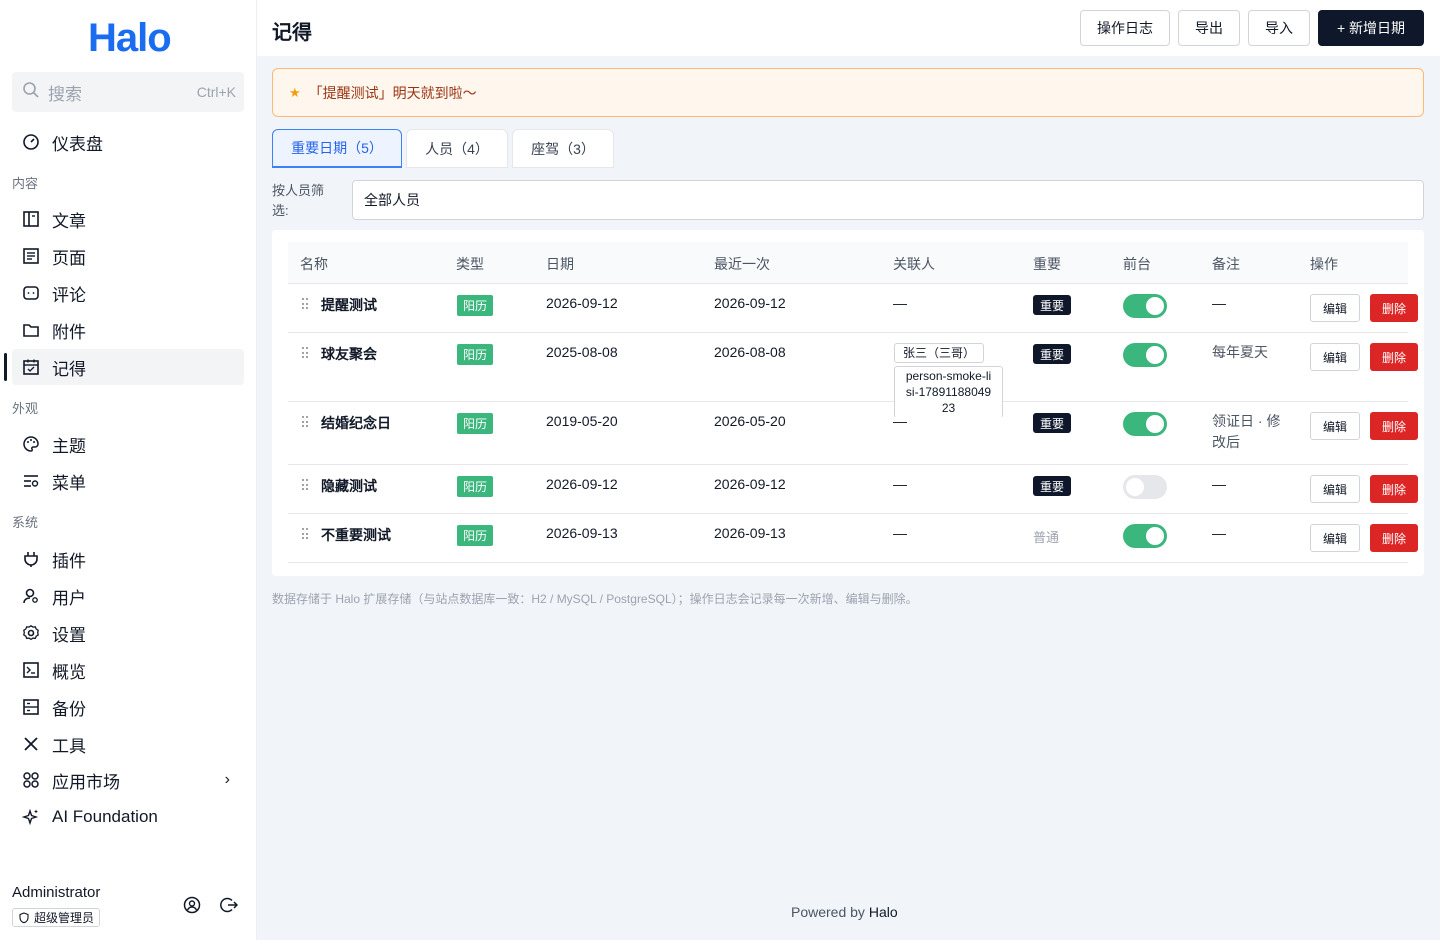 Image resolution: width=1440 pixels, height=940 pixels. What do you see at coordinates (31, 744) in the screenshot?
I see `tools-icon` at bounding box center [31, 744].